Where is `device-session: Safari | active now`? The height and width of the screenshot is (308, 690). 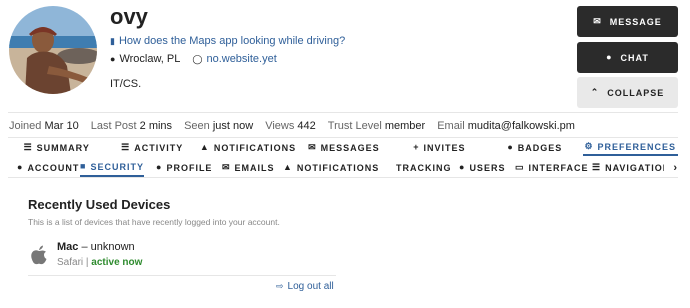
device-session: Safari | active now is located at coordinates (100, 262).